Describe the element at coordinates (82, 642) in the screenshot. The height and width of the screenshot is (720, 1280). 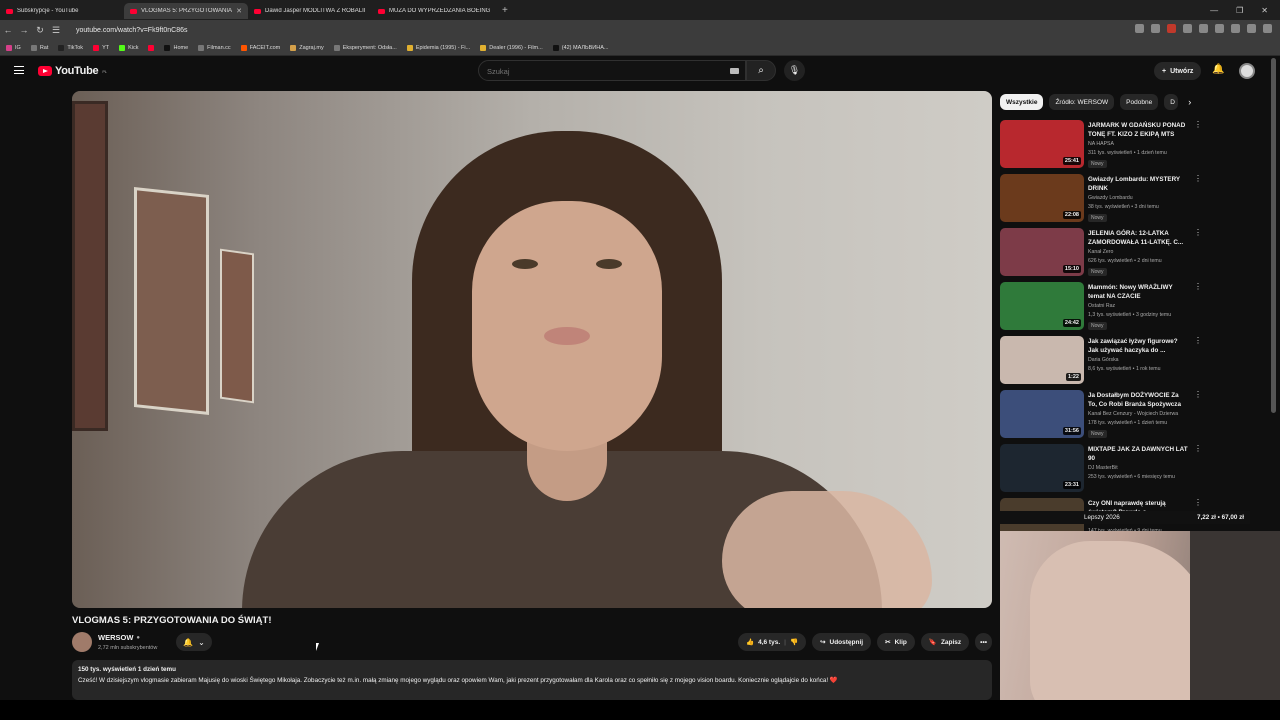
I see `channel-avatar` at that location.